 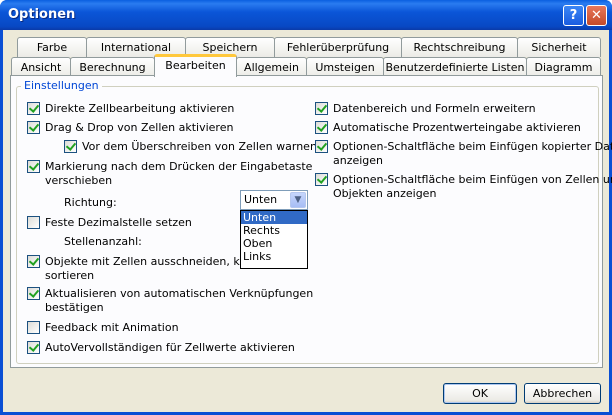 I want to click on option-direkte-zellbearbeitung: Direkte Zellbearbeitung aktivieren, so click(x=130, y=109).